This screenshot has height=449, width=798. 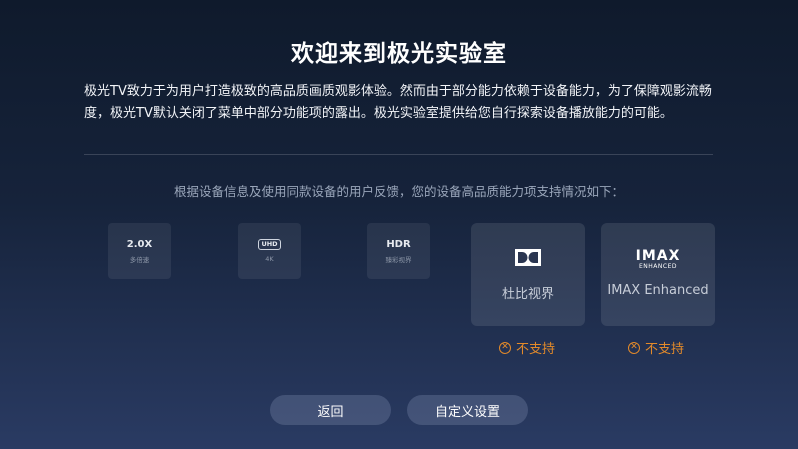 What do you see at coordinates (665, 349) in the screenshot?
I see `imax-status-text: 不支持` at bounding box center [665, 349].